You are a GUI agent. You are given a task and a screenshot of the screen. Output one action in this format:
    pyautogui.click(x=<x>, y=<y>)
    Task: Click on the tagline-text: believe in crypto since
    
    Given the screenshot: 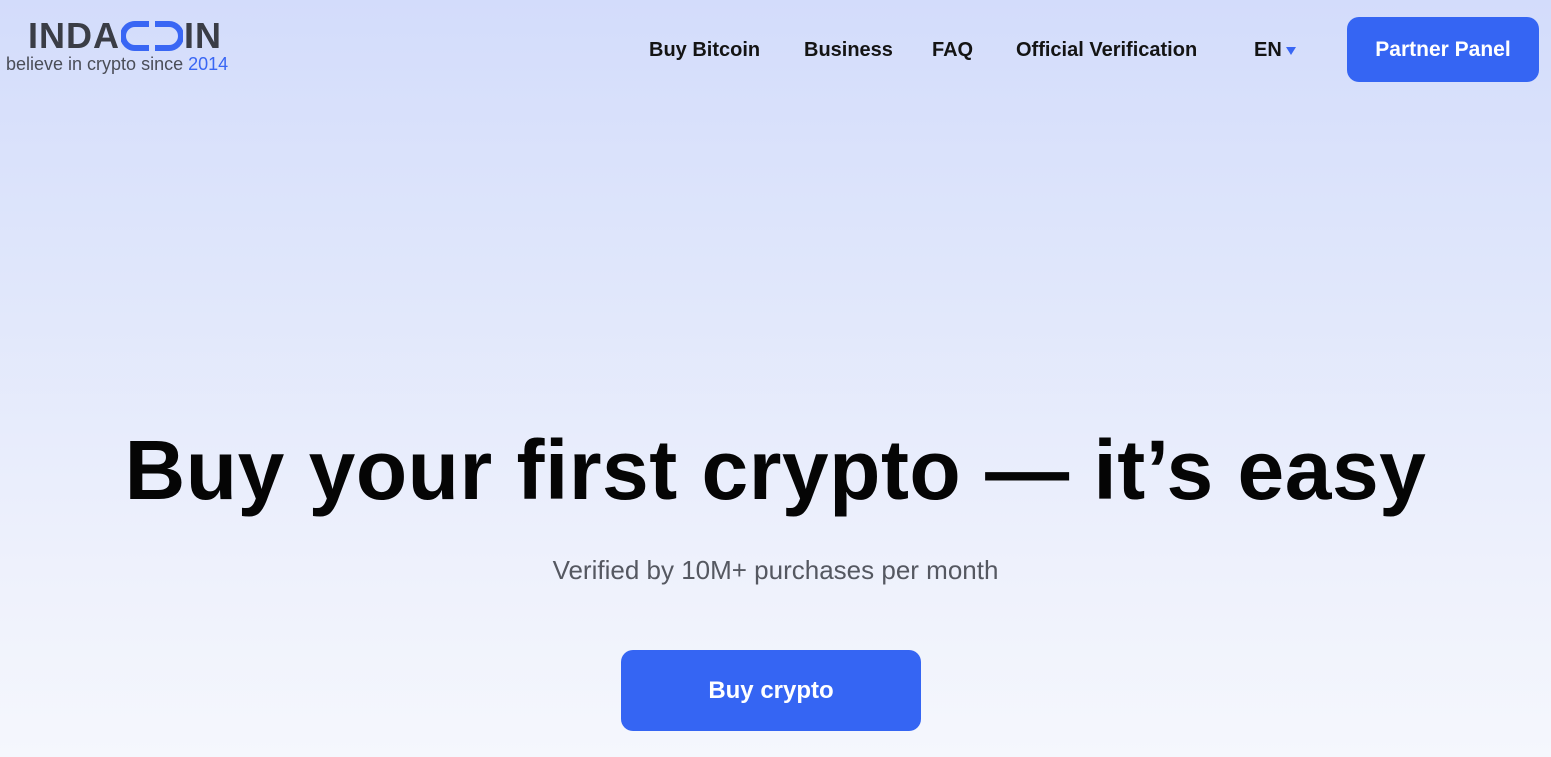 What is the action you would take?
    pyautogui.click(x=95, y=64)
    